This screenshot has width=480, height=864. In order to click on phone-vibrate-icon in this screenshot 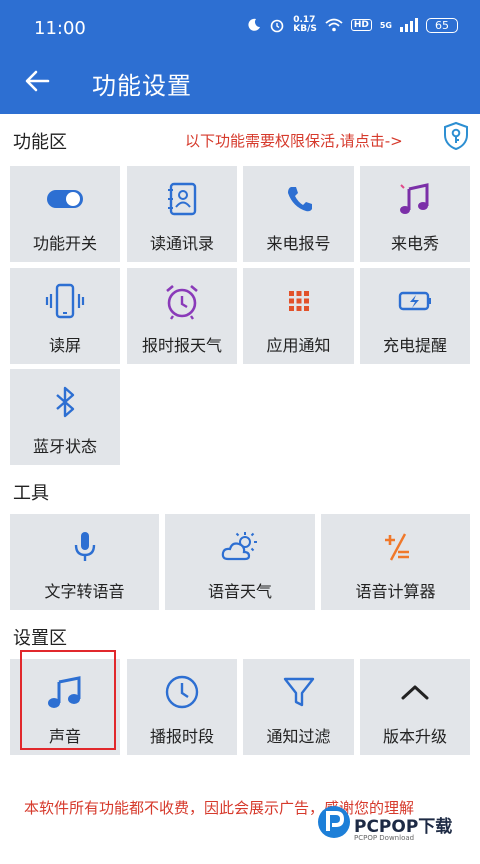, I will do `click(65, 301)`.